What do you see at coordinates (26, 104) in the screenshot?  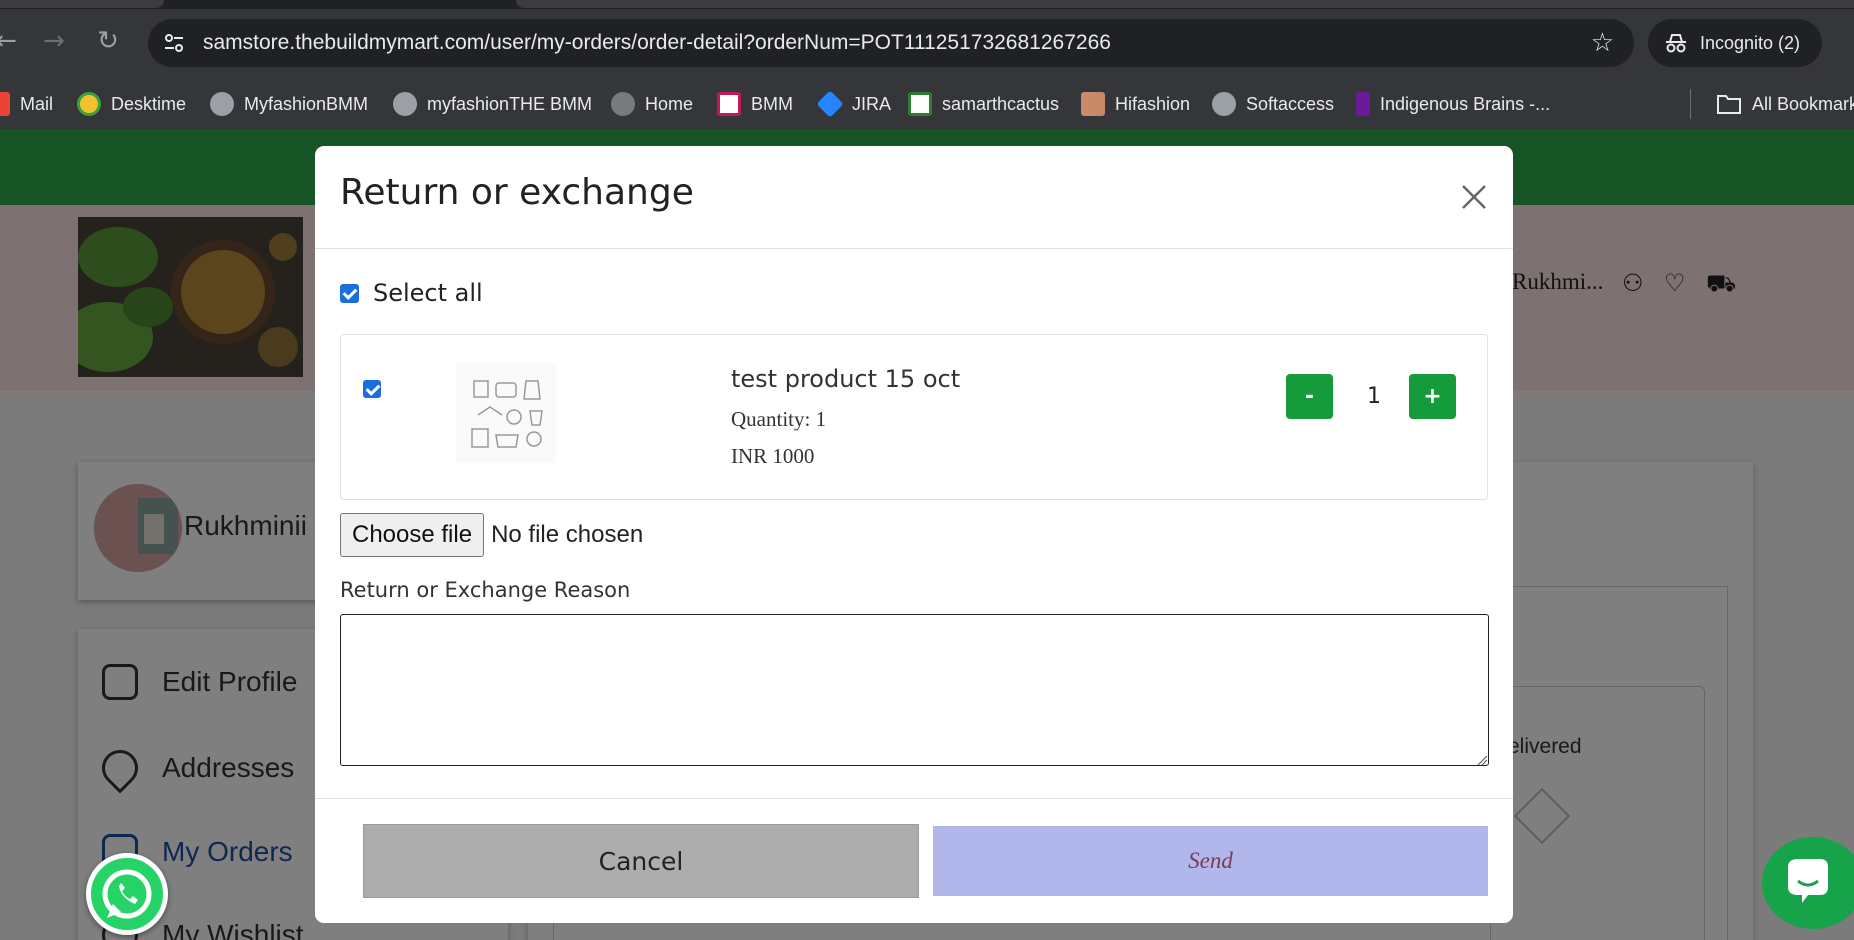 I see `bookmark-mail: Mail` at bounding box center [26, 104].